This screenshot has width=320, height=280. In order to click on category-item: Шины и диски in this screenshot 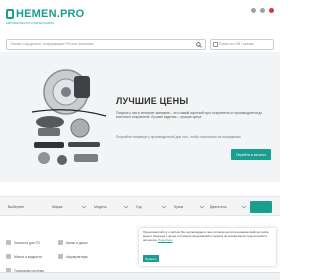, I will do `click(72, 242)`.